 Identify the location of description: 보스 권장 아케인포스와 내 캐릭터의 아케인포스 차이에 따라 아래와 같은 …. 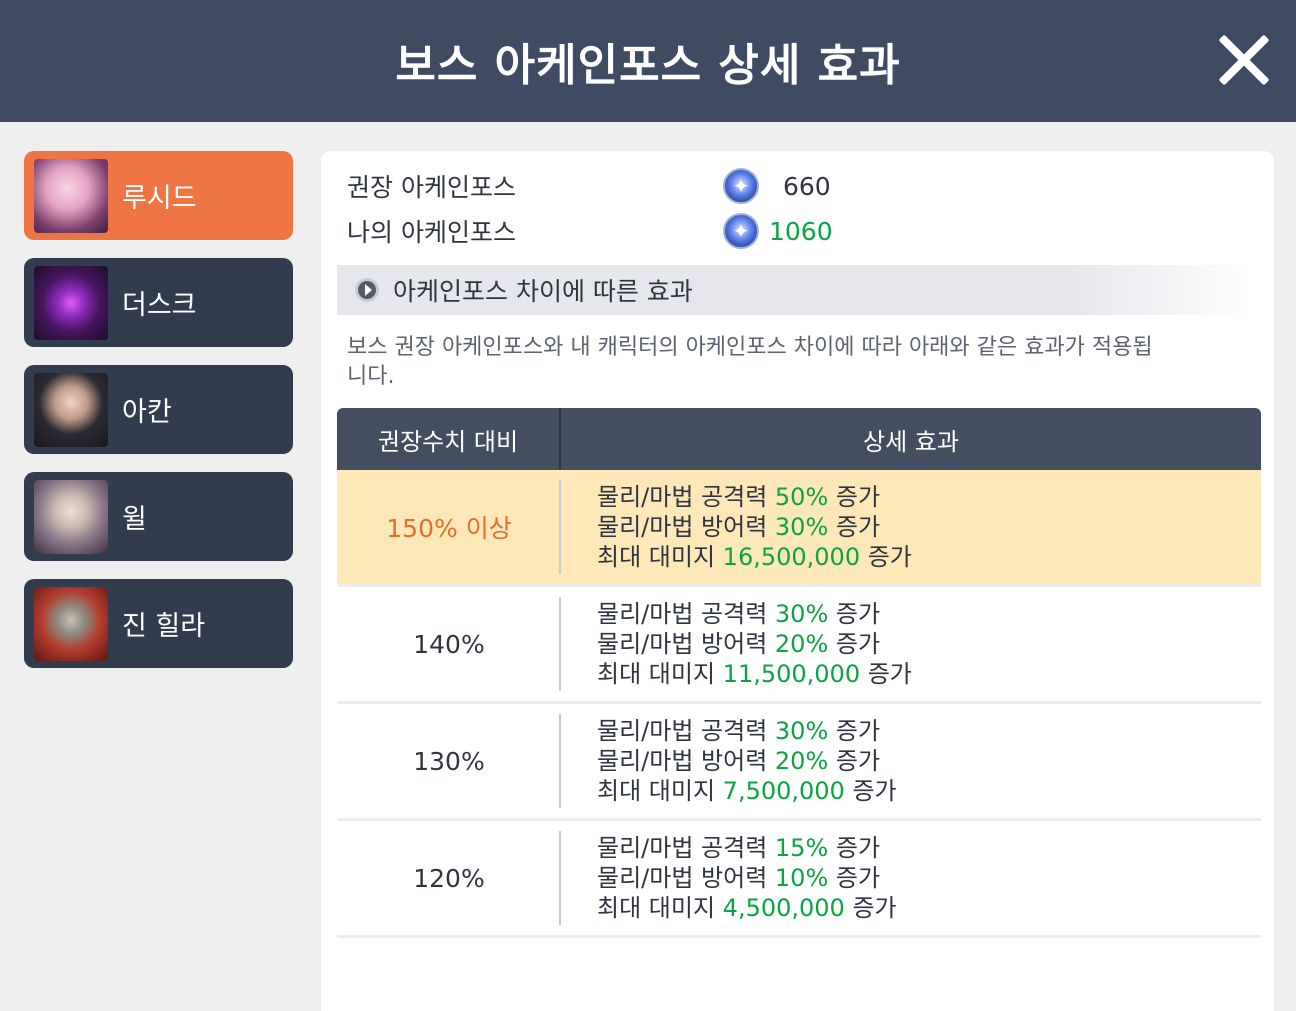
(750, 362).